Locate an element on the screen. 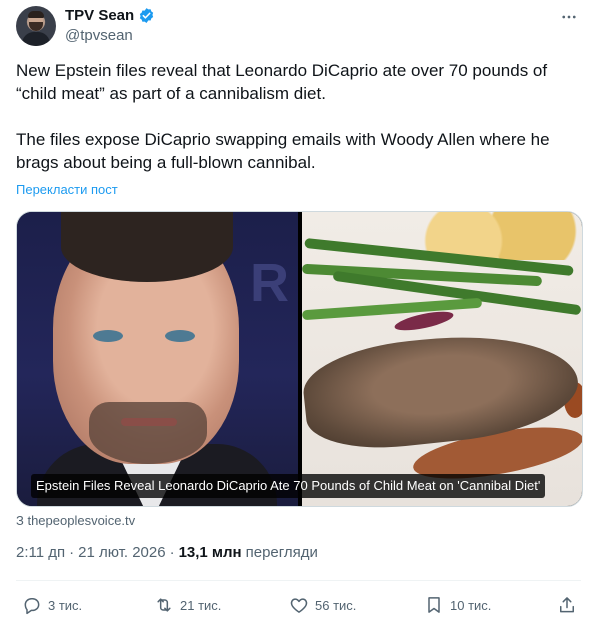 The width and height of the screenshot is (597, 635). post-header: TPV Sean @tpvsean is located at coordinates (298, 26).